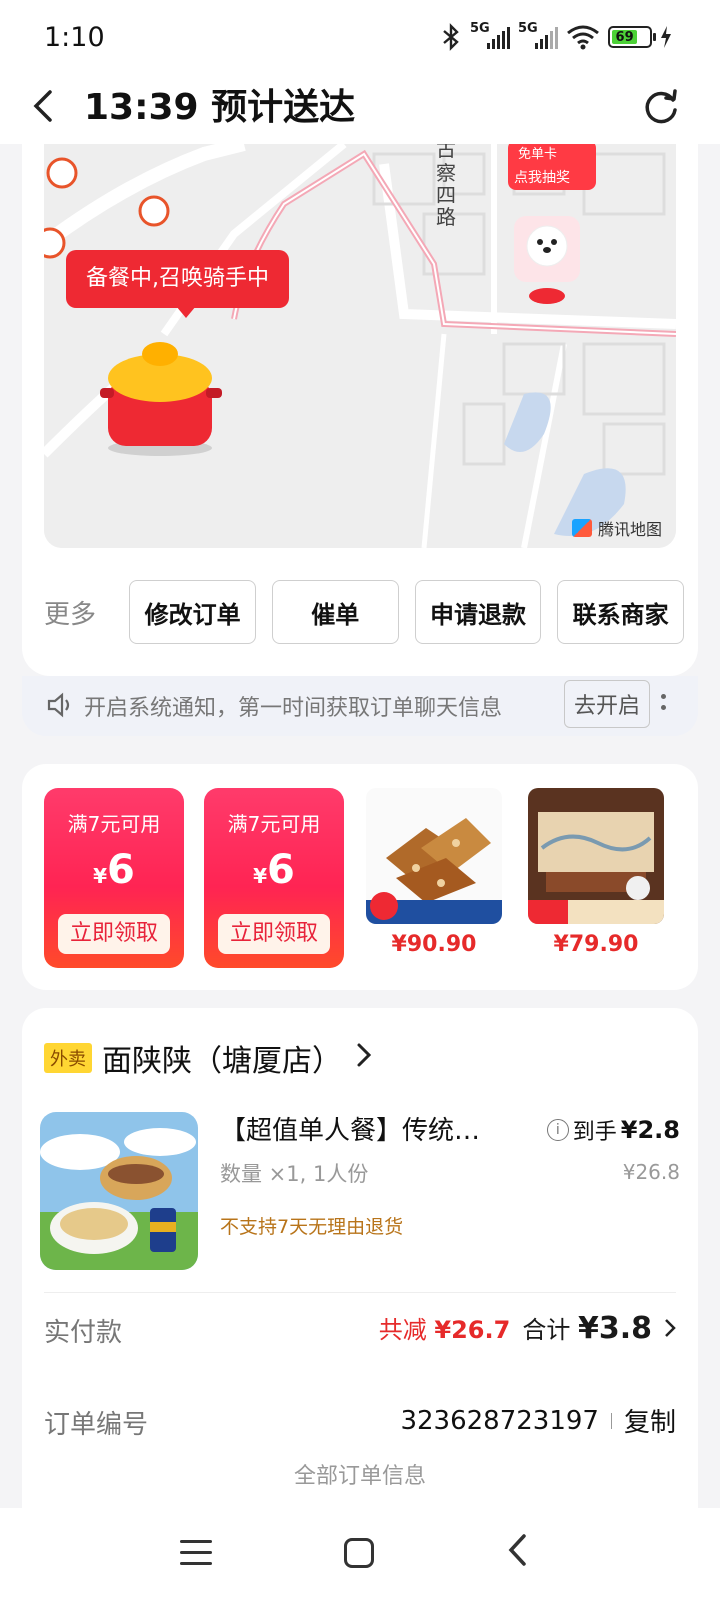 The width and height of the screenshot is (720, 1600). I want to click on status-time: 1:10, so click(74, 37).